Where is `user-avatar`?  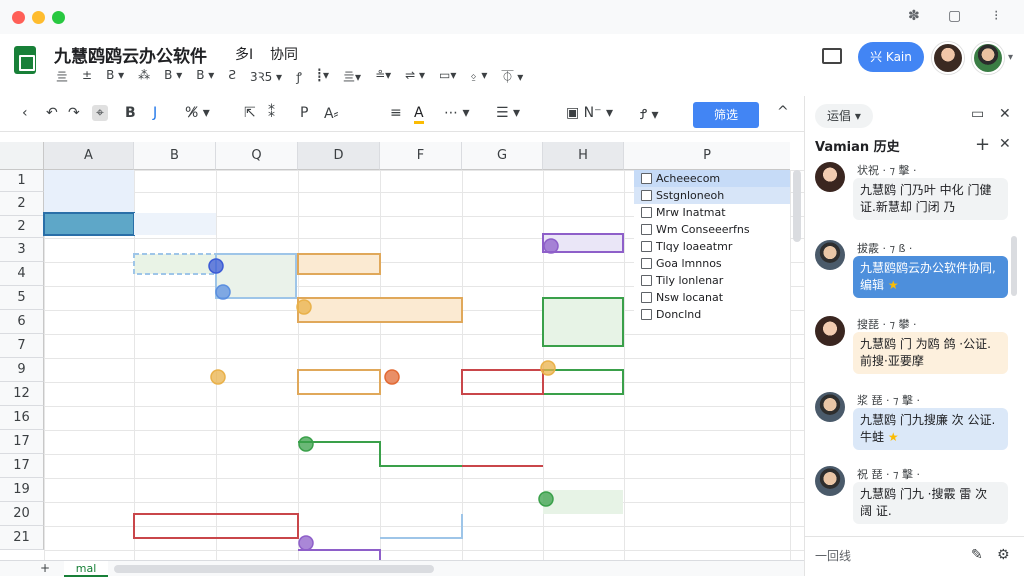
user-avatar is located at coordinates (988, 58).